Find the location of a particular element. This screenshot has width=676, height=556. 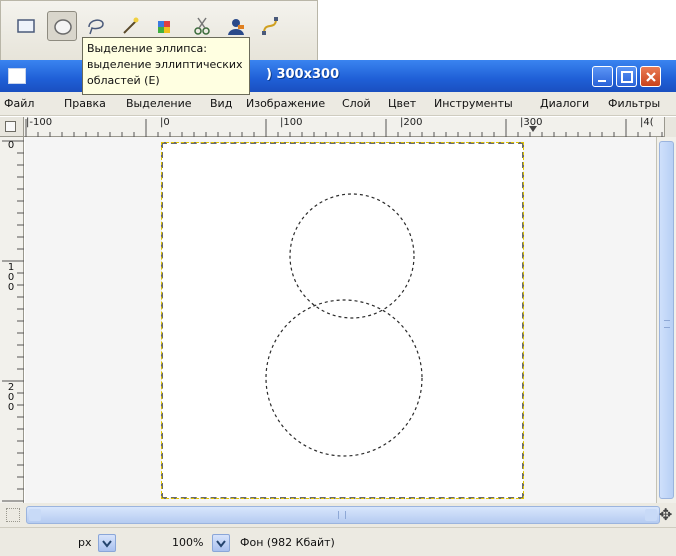

ruler-top-label: |200 is located at coordinates (411, 122).